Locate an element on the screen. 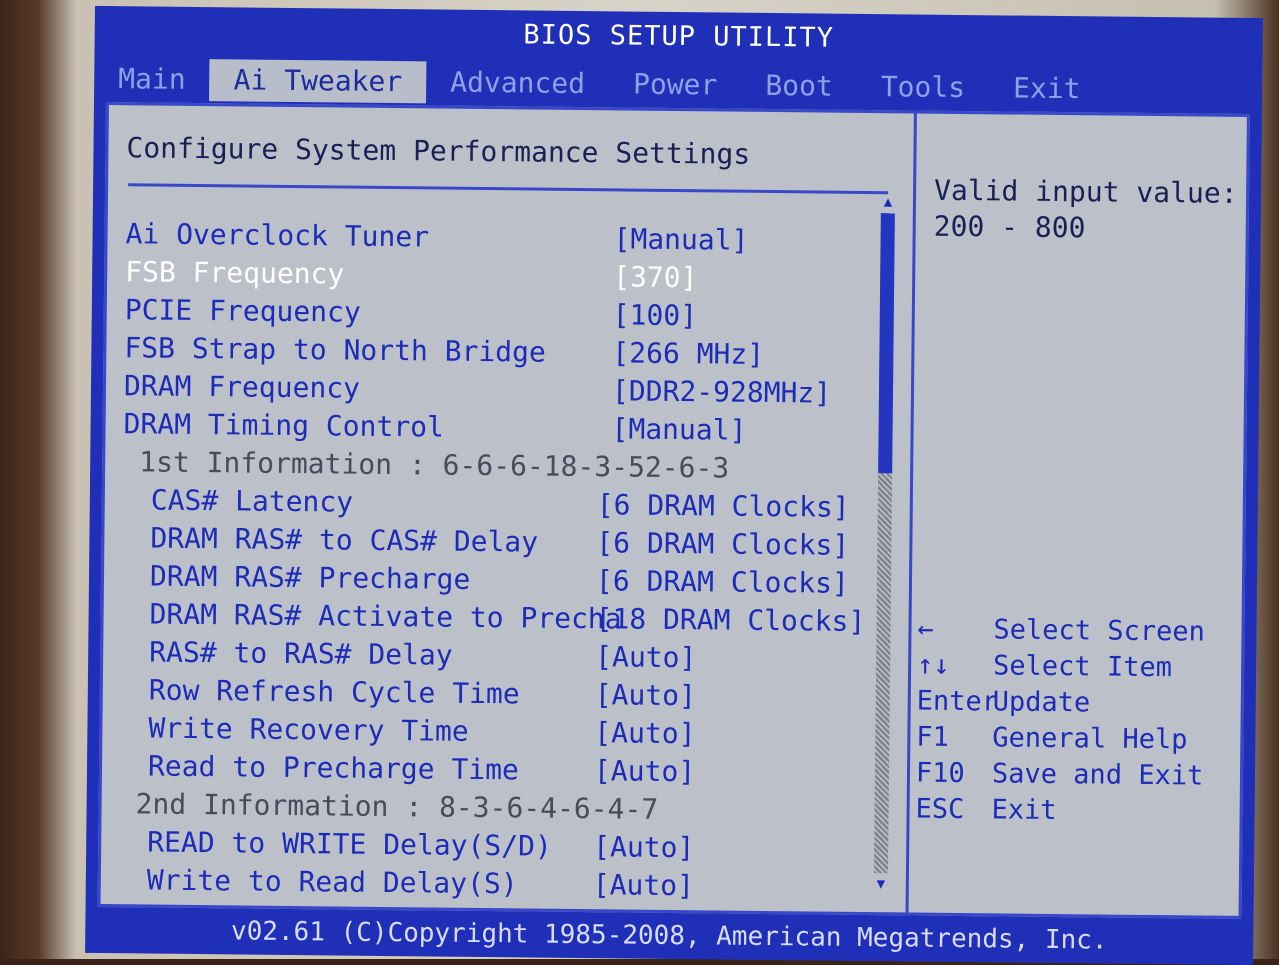 The height and width of the screenshot is (965, 1279). setting-fsb-strap: FSB Strap to North Bridge [266 MHz] is located at coordinates (519, 353).